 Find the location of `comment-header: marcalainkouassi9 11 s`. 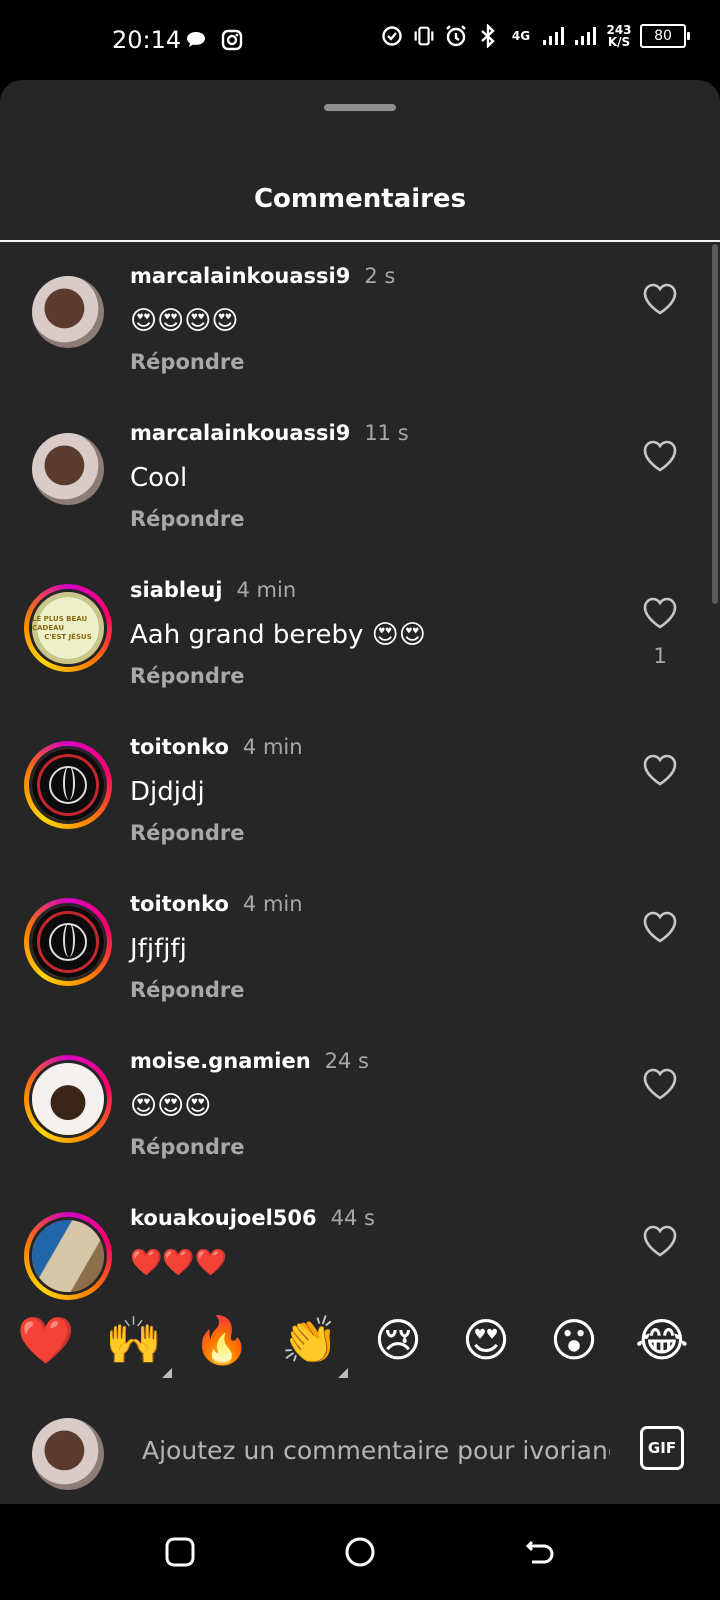

comment-header: marcalainkouassi9 11 s is located at coordinates (269, 433).